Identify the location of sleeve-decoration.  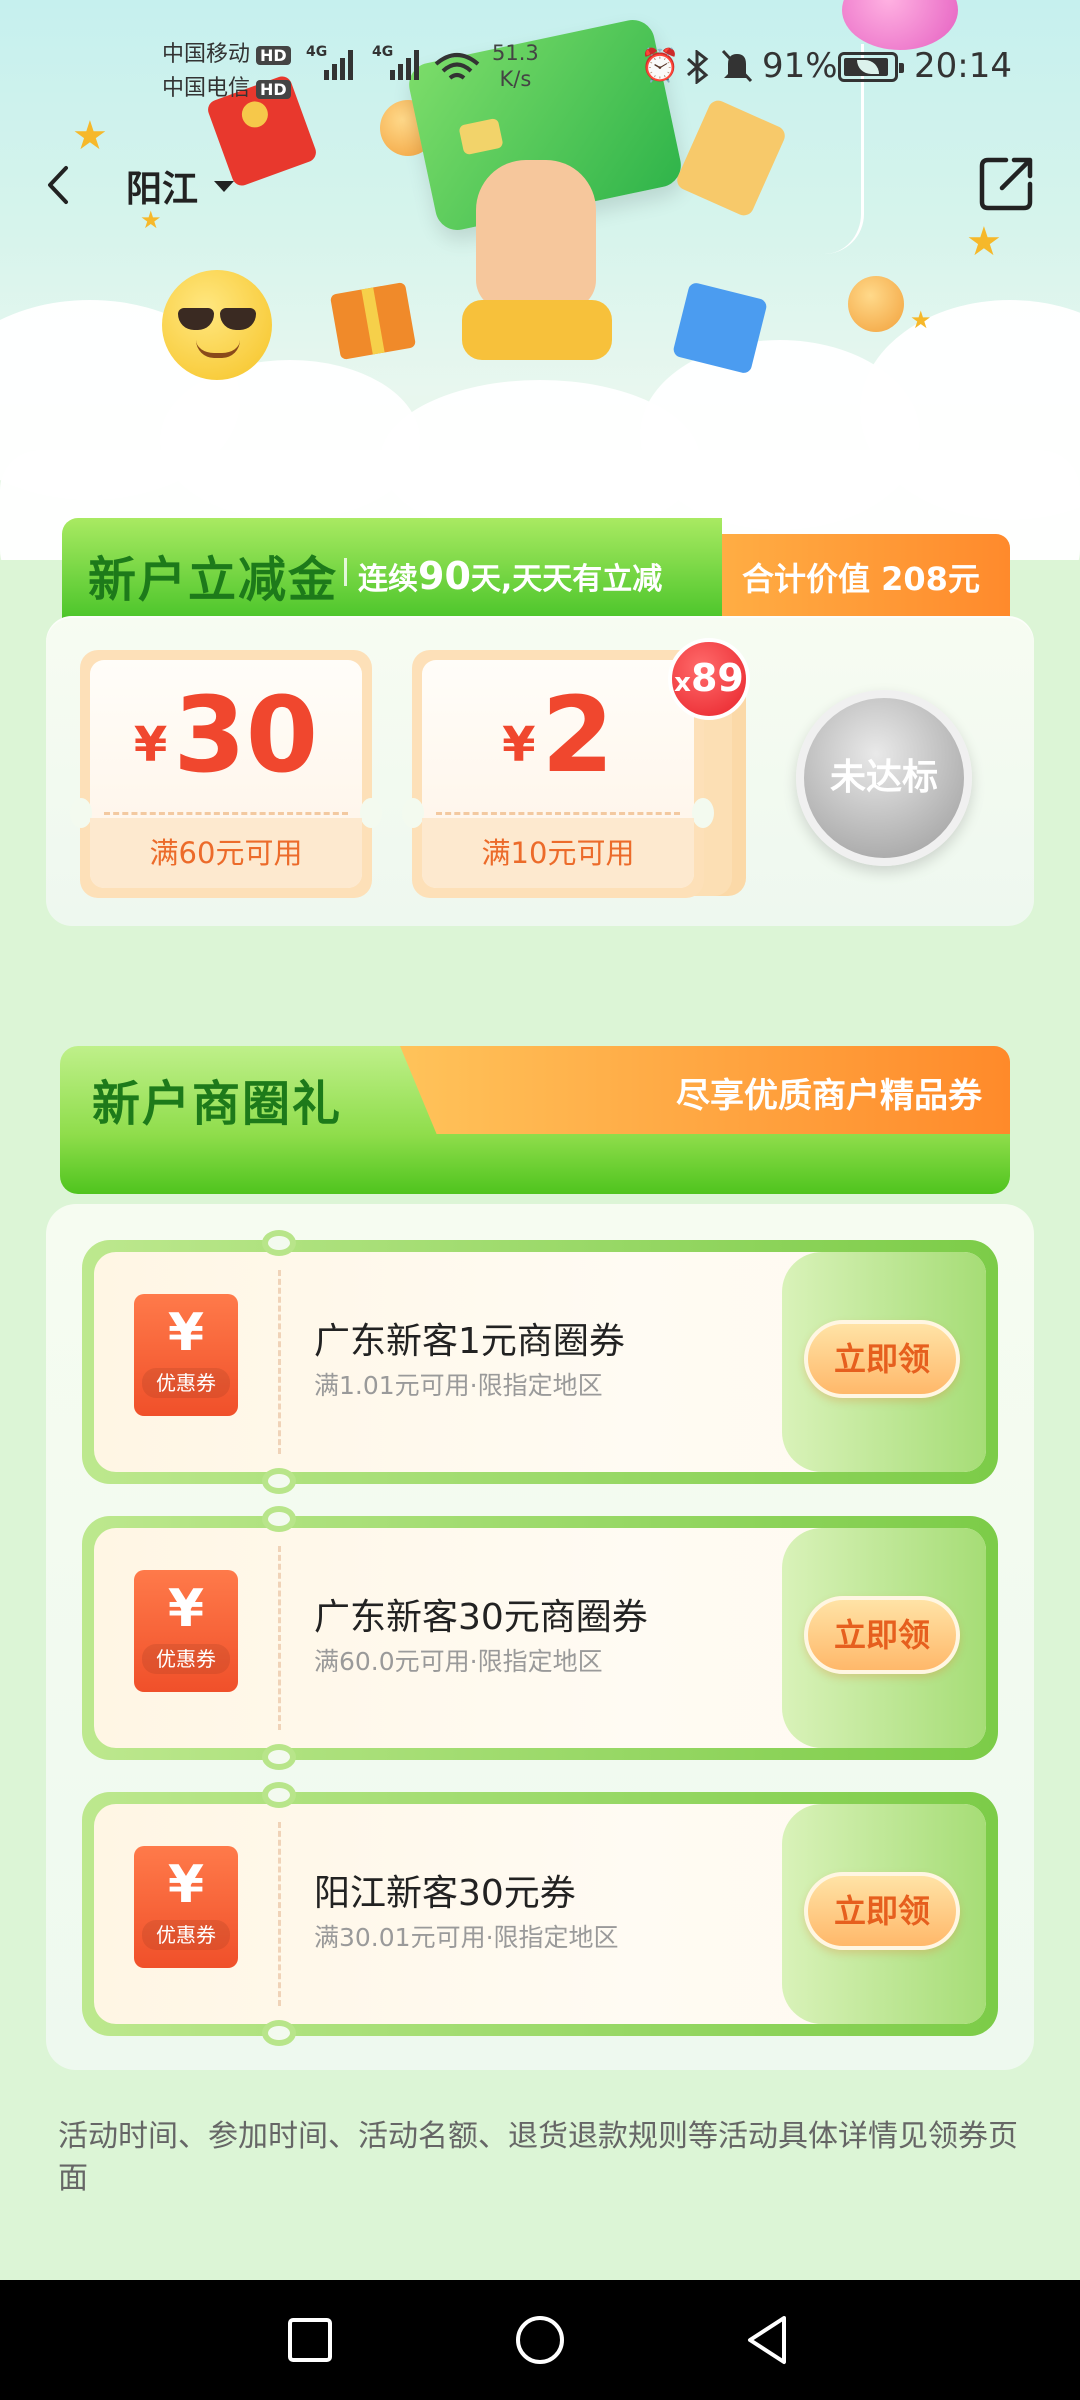
(537, 330).